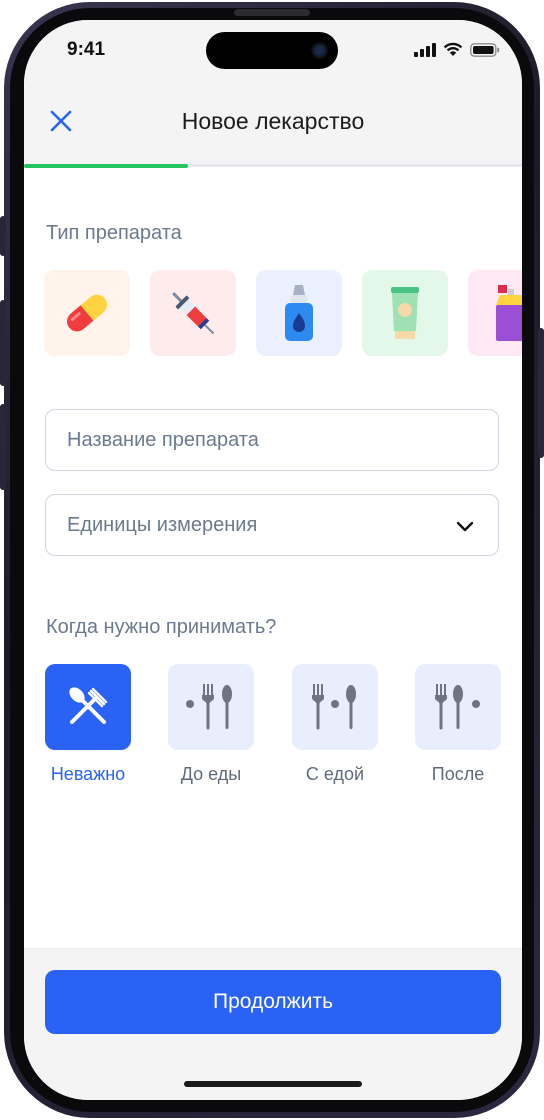  Describe the element at coordinates (335, 774) in the screenshot. I see `timing-with-label: С едой` at that location.